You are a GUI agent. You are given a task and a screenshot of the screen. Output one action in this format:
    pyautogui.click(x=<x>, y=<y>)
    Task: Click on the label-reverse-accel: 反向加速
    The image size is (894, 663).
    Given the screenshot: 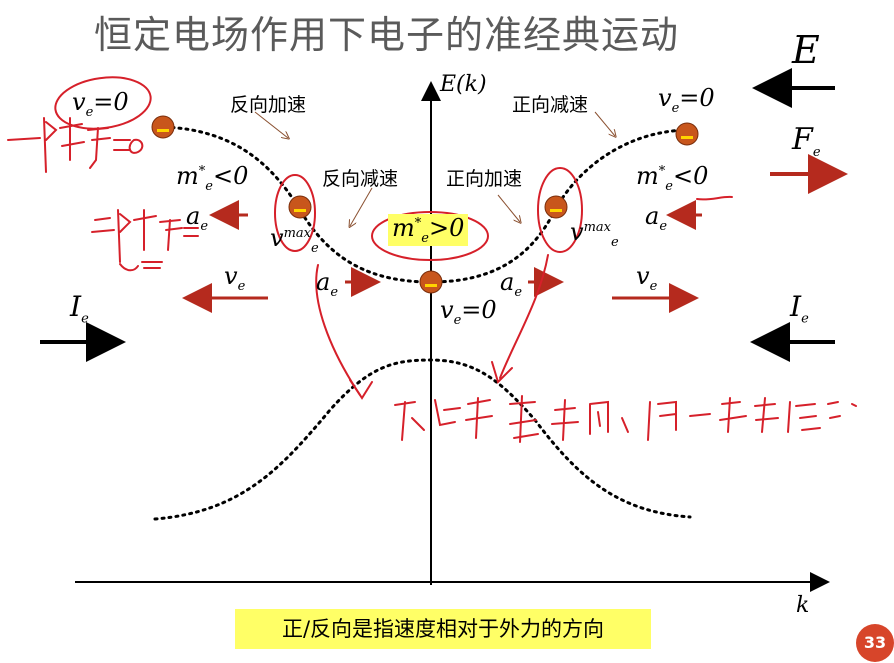 What is the action you would take?
    pyautogui.click(x=268, y=105)
    